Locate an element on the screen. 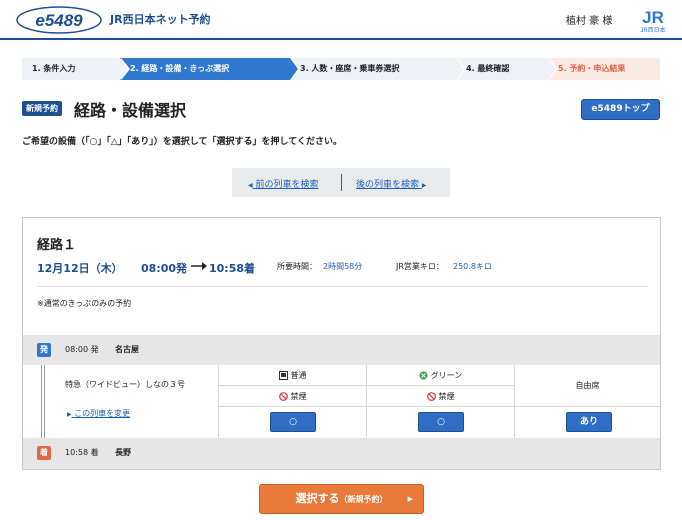 Image resolution: width=682 pixels, height=520 pixels. nav-divider is located at coordinates (341, 182).